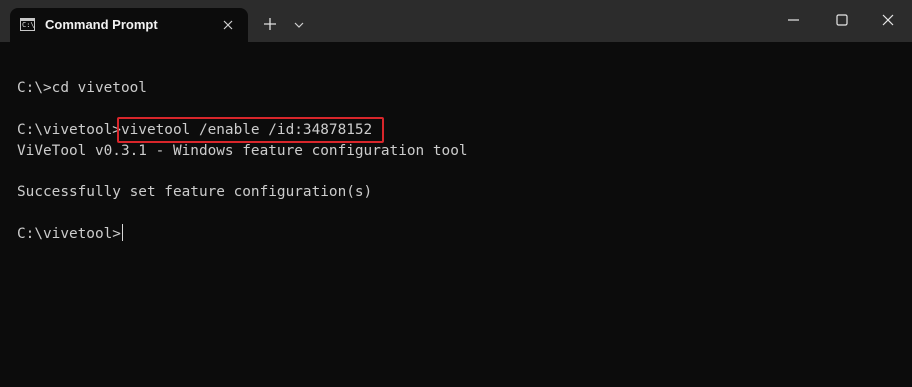  I want to click on console-line: C:\>cd vivetool, so click(82, 88).